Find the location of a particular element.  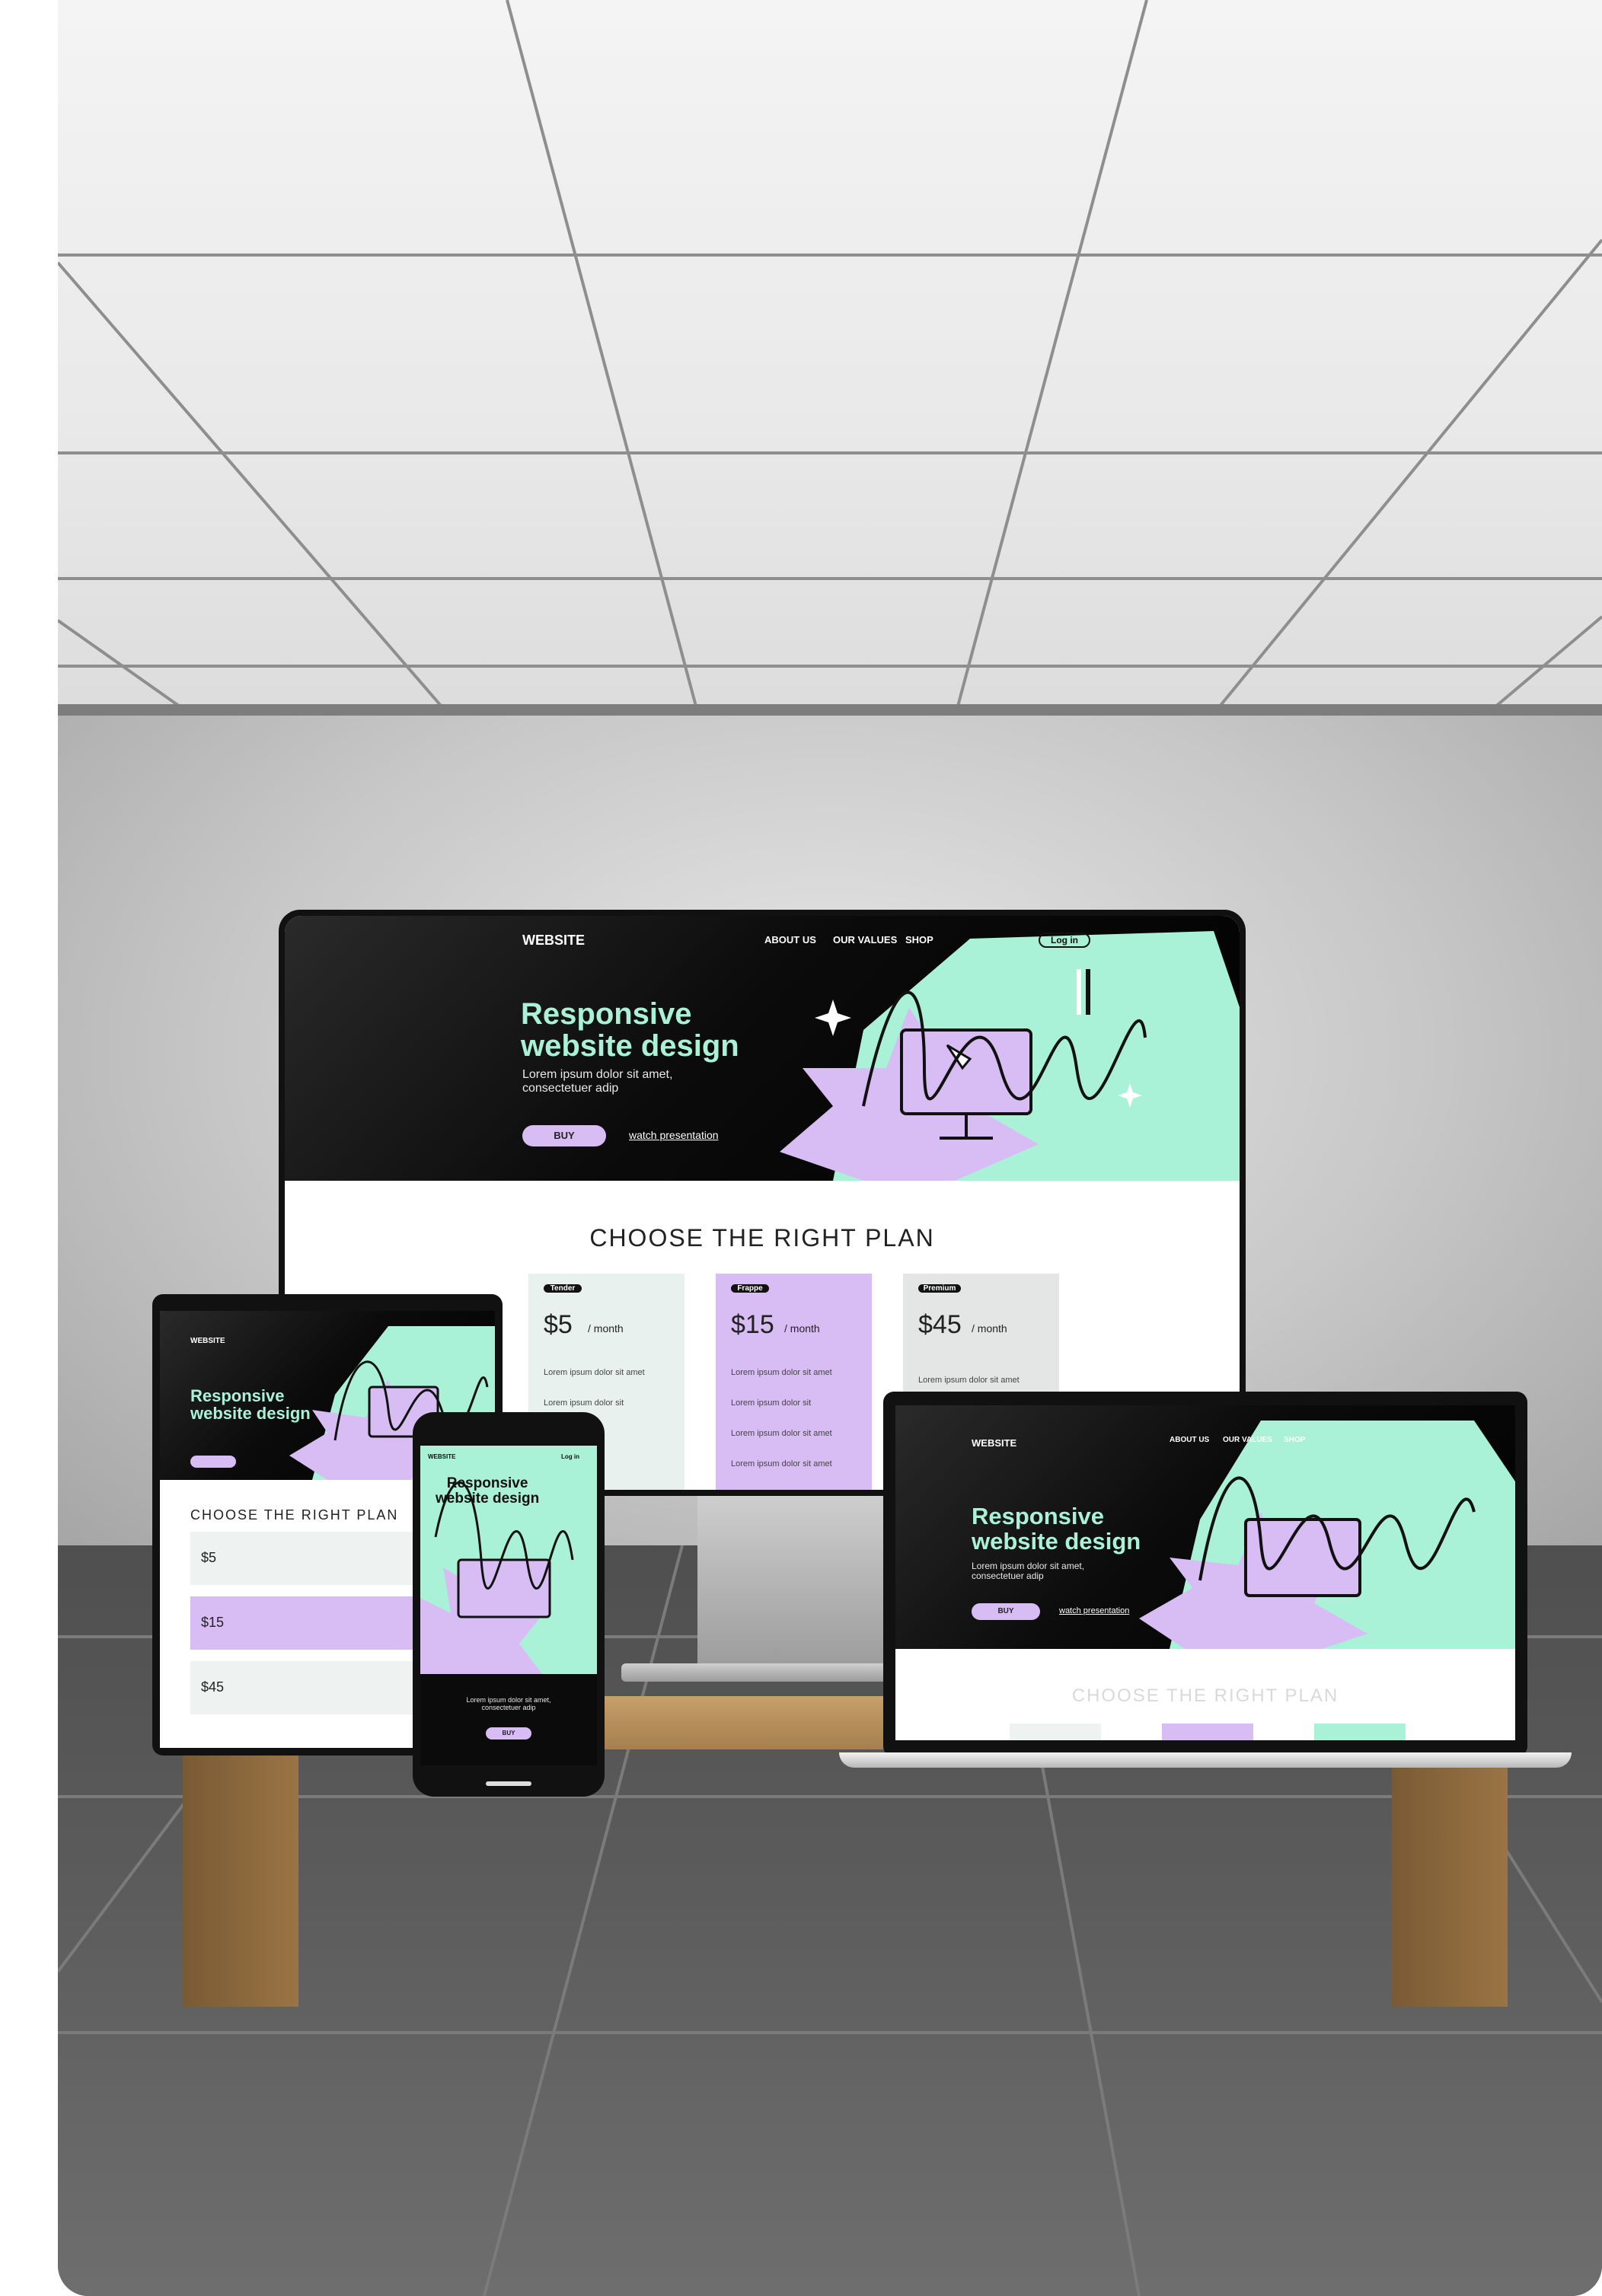

nav-our-values: OUR VALUES is located at coordinates (865, 940).